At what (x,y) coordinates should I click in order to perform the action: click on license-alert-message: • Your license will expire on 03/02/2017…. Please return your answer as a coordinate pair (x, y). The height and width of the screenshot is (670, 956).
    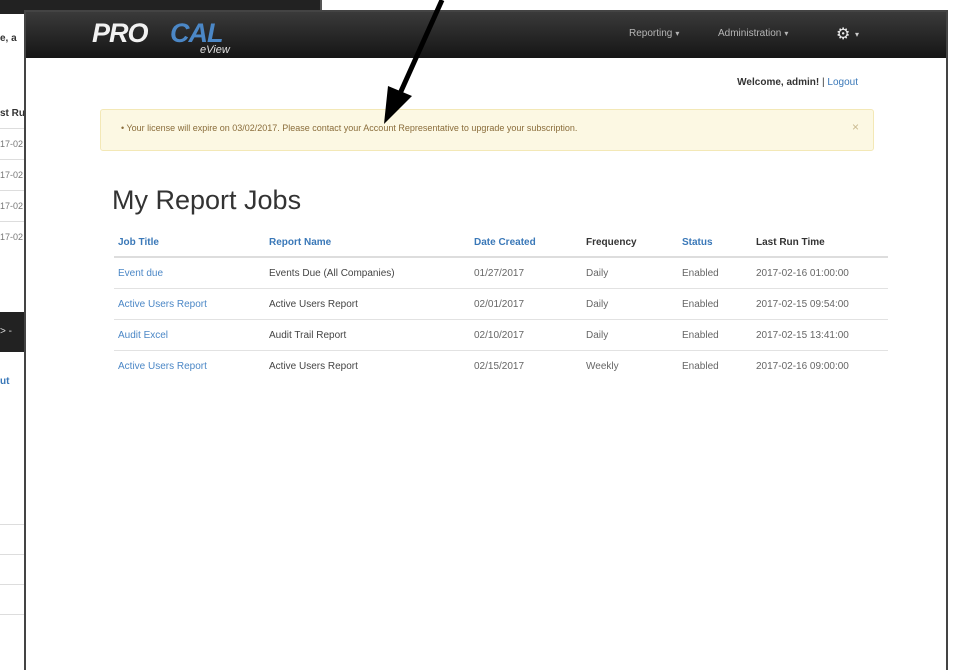
    Looking at the image, I should click on (349, 128).